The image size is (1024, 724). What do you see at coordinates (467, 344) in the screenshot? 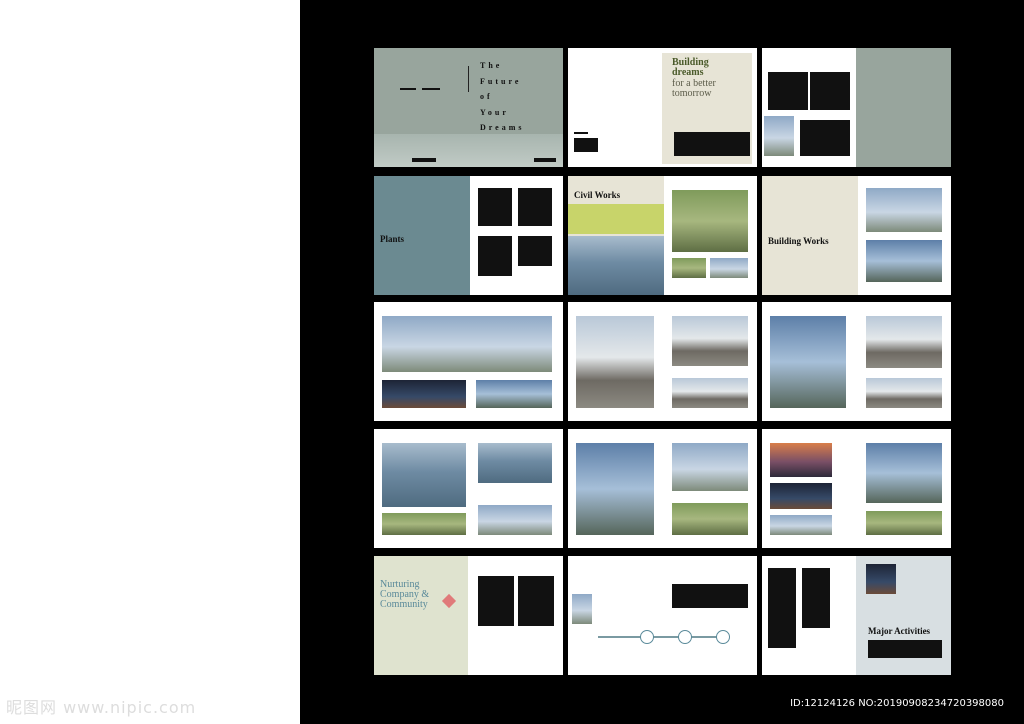
I see `power-plant-photo` at bounding box center [467, 344].